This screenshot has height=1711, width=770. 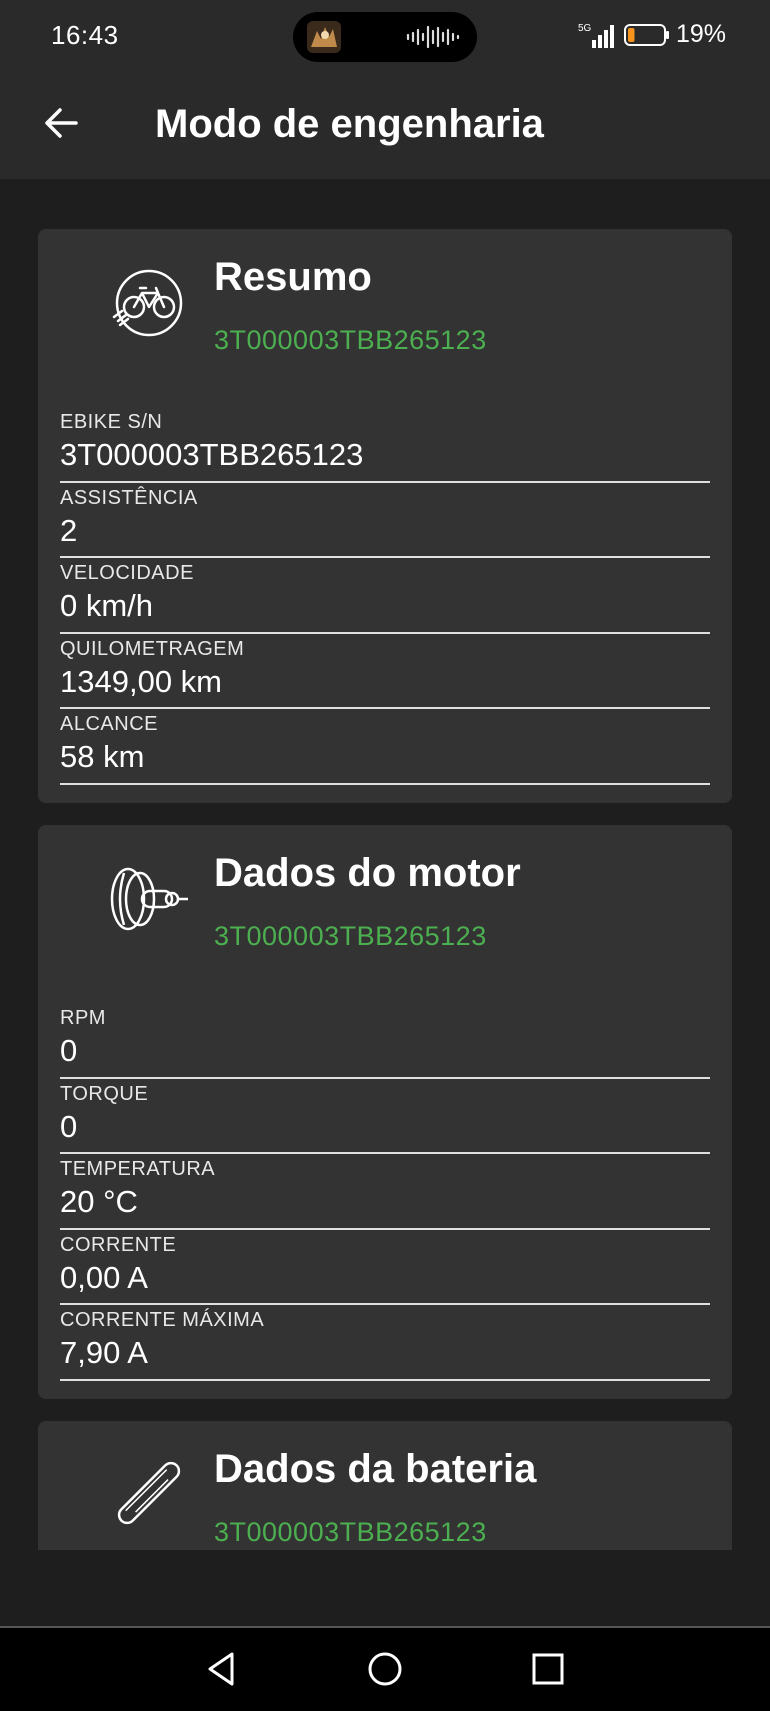 I want to click on field-label: TORQUE, so click(x=104, y=1093).